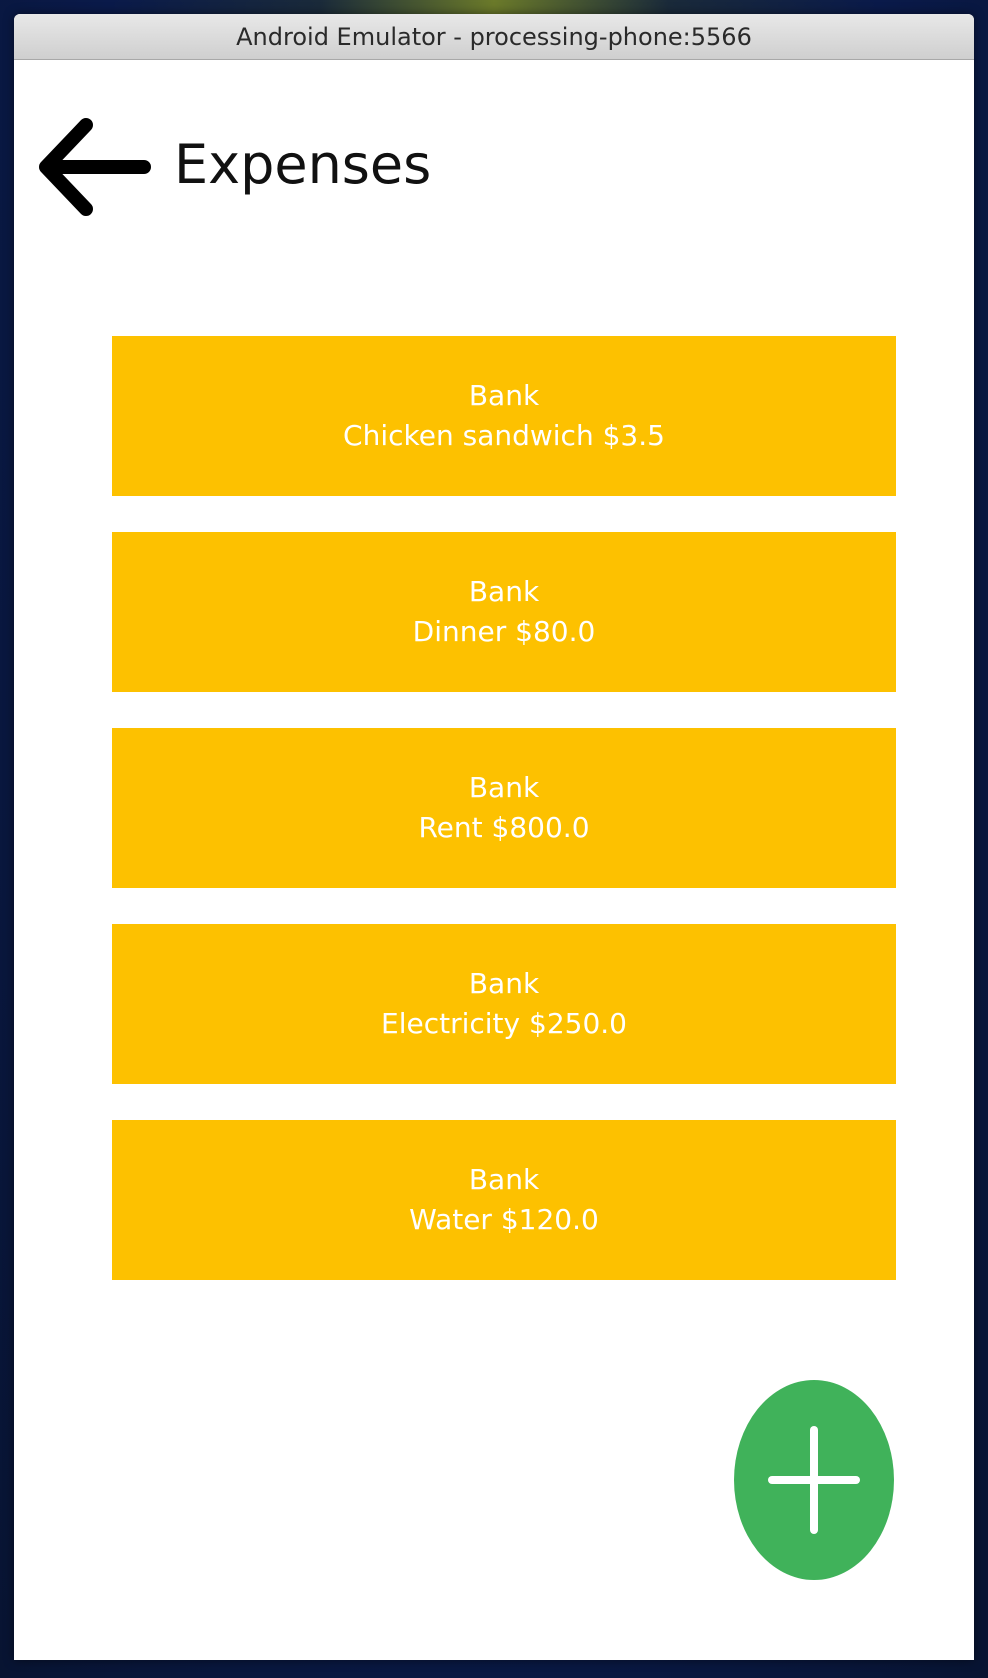 This screenshot has height=1678, width=988. Describe the element at coordinates (494, 145) in the screenshot. I see `app-header: Expenses` at that location.